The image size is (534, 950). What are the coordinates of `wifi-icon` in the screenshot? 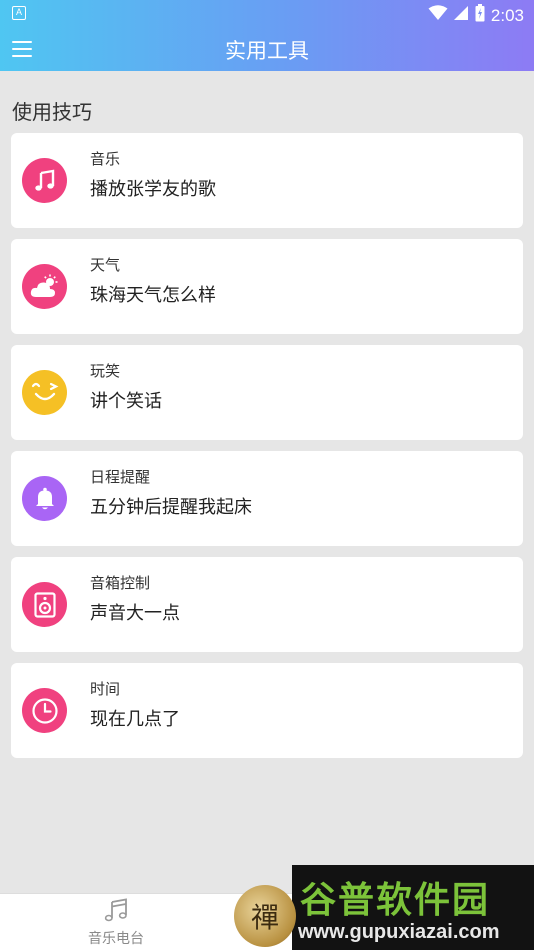 It's located at (438, 15).